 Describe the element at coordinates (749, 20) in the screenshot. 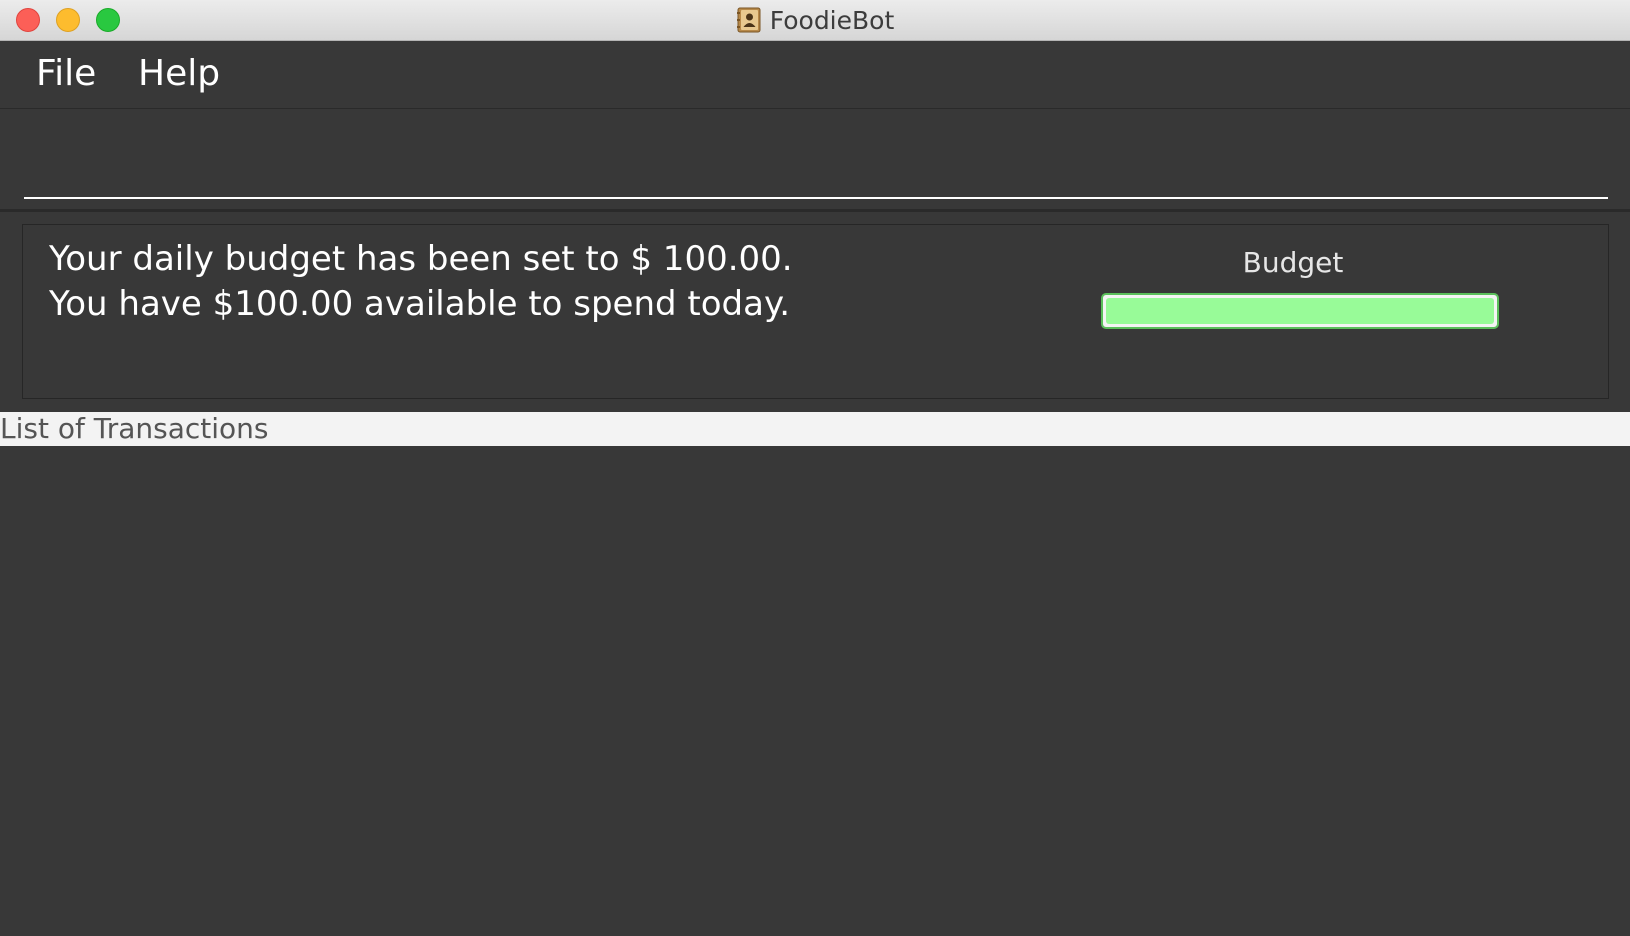

I see `contacts-book-icon` at that location.